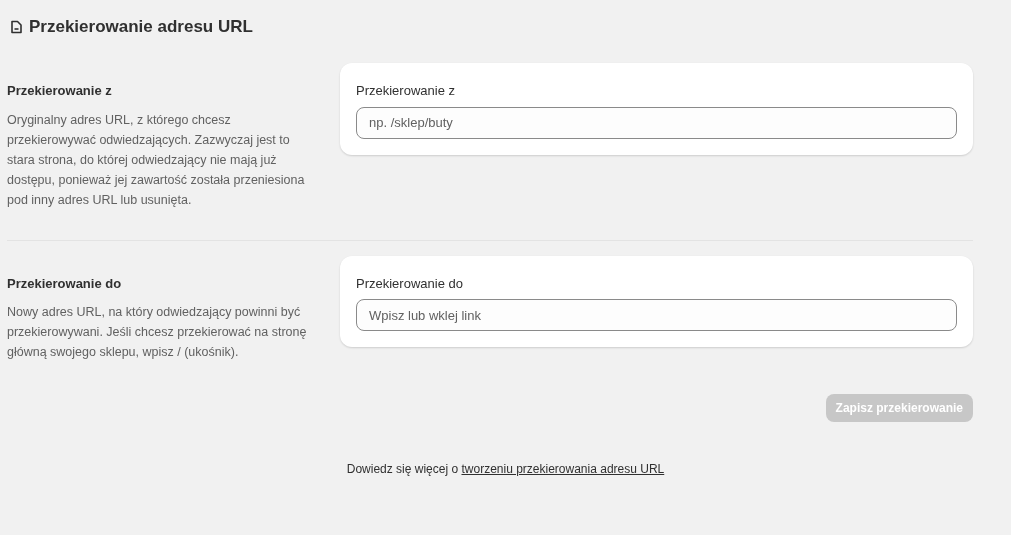  What do you see at coordinates (410, 283) in the screenshot?
I see `field-label: Przekierowanie do` at bounding box center [410, 283].